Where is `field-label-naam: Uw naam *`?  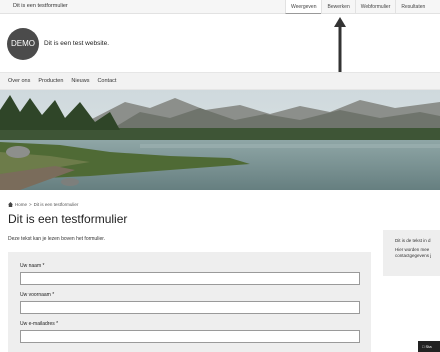
field-label-naam: Uw naam * is located at coordinates (32, 266).